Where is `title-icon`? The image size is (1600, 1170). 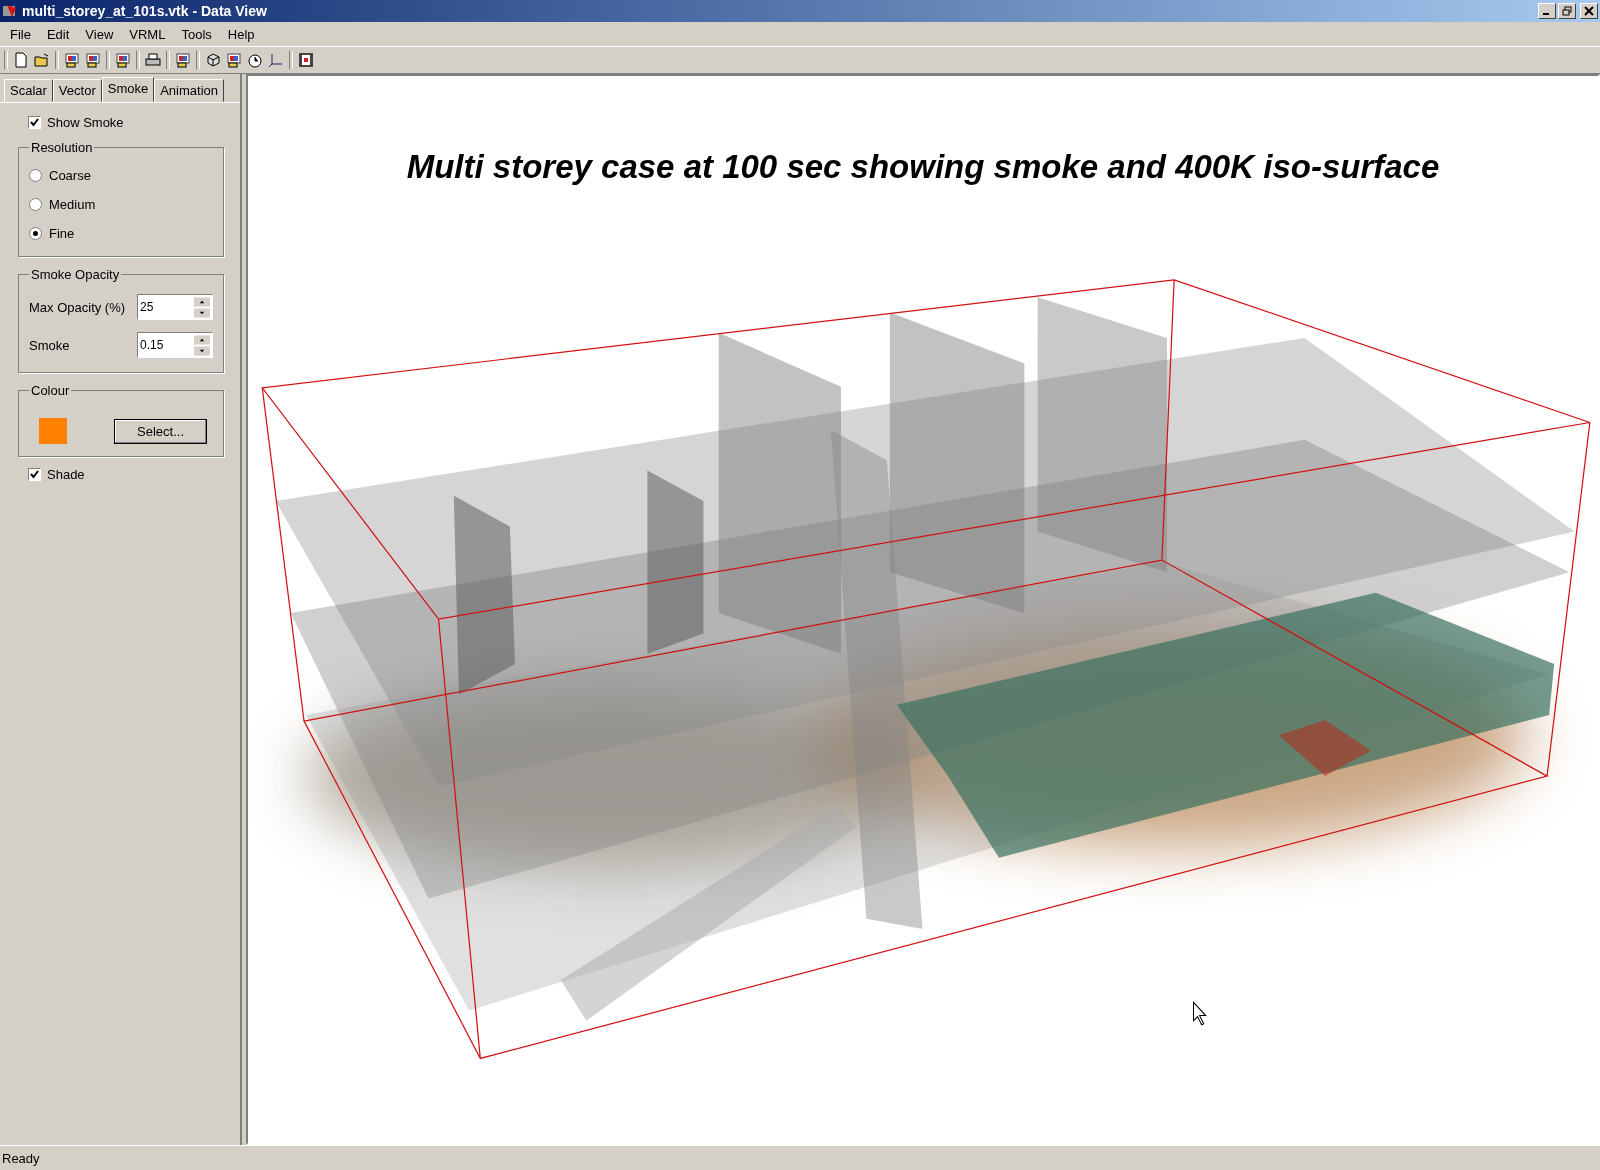 title-icon is located at coordinates (234, 60).